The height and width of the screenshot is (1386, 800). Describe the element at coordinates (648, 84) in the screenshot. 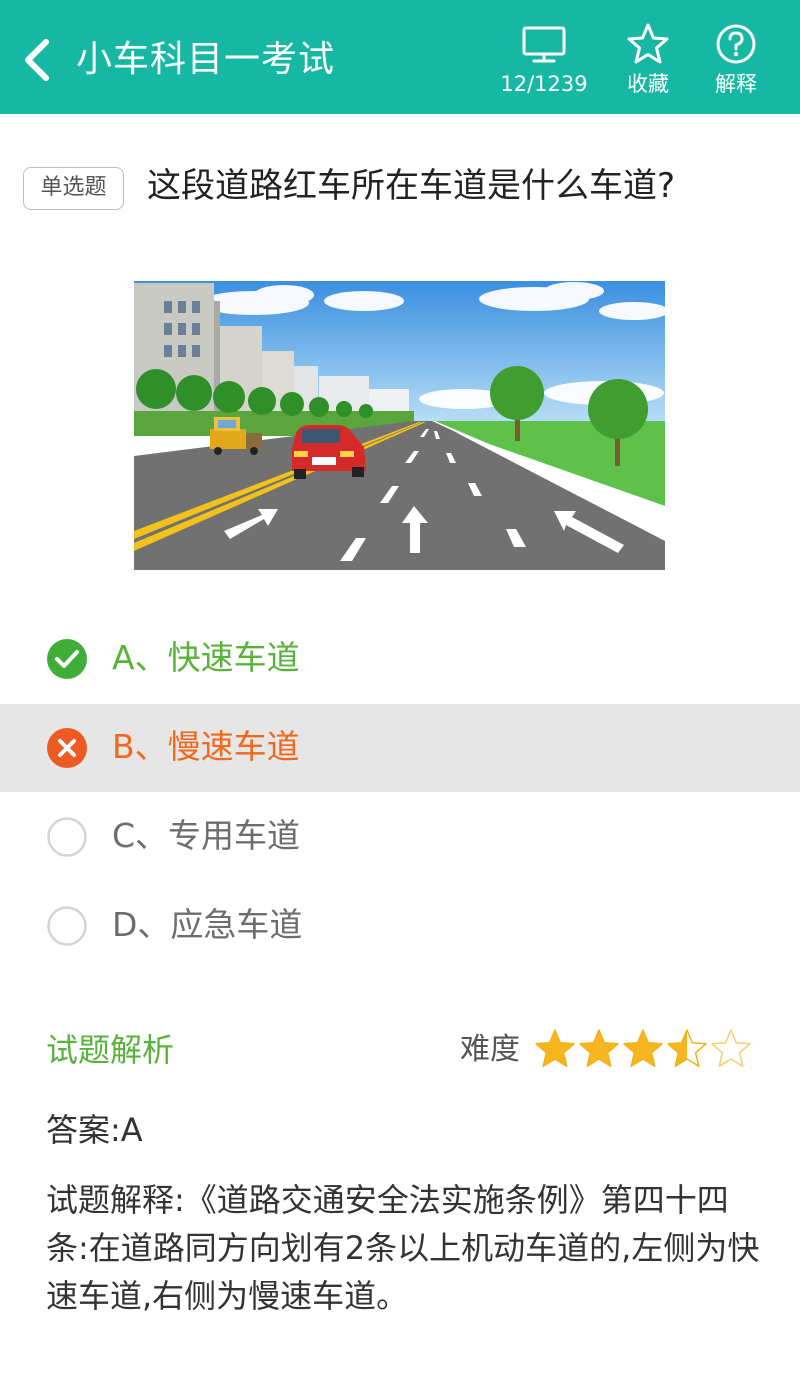

I see `favorite-label: 收藏` at that location.